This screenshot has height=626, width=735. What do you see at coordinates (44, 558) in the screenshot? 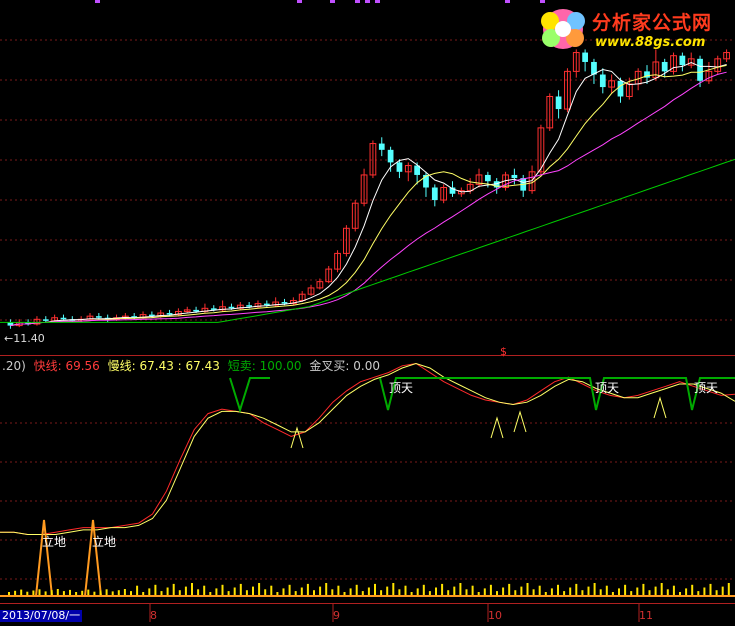
I see `bottom-signal` at bounding box center [44, 558].